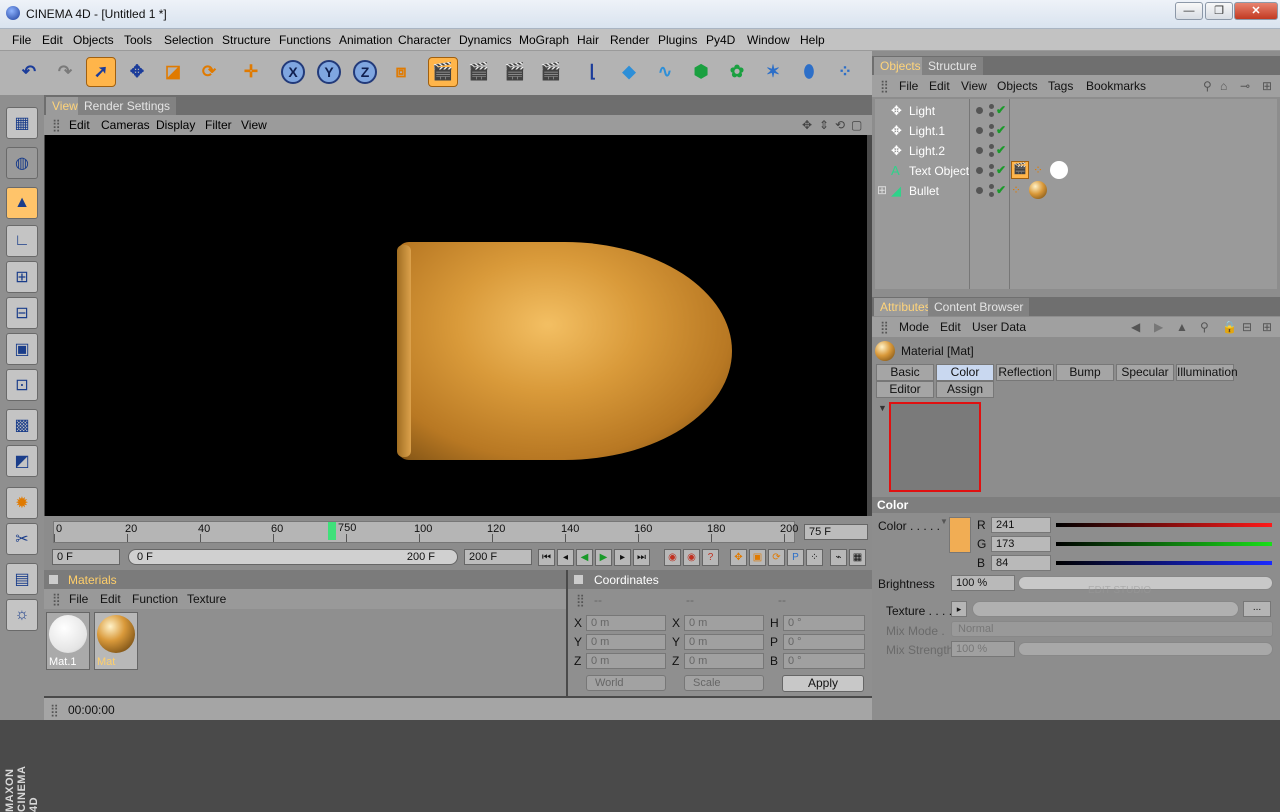 The height and width of the screenshot is (812, 1280). What do you see at coordinates (965, 389) in the screenshot?
I see `channel-tab-assign: Assign` at bounding box center [965, 389].